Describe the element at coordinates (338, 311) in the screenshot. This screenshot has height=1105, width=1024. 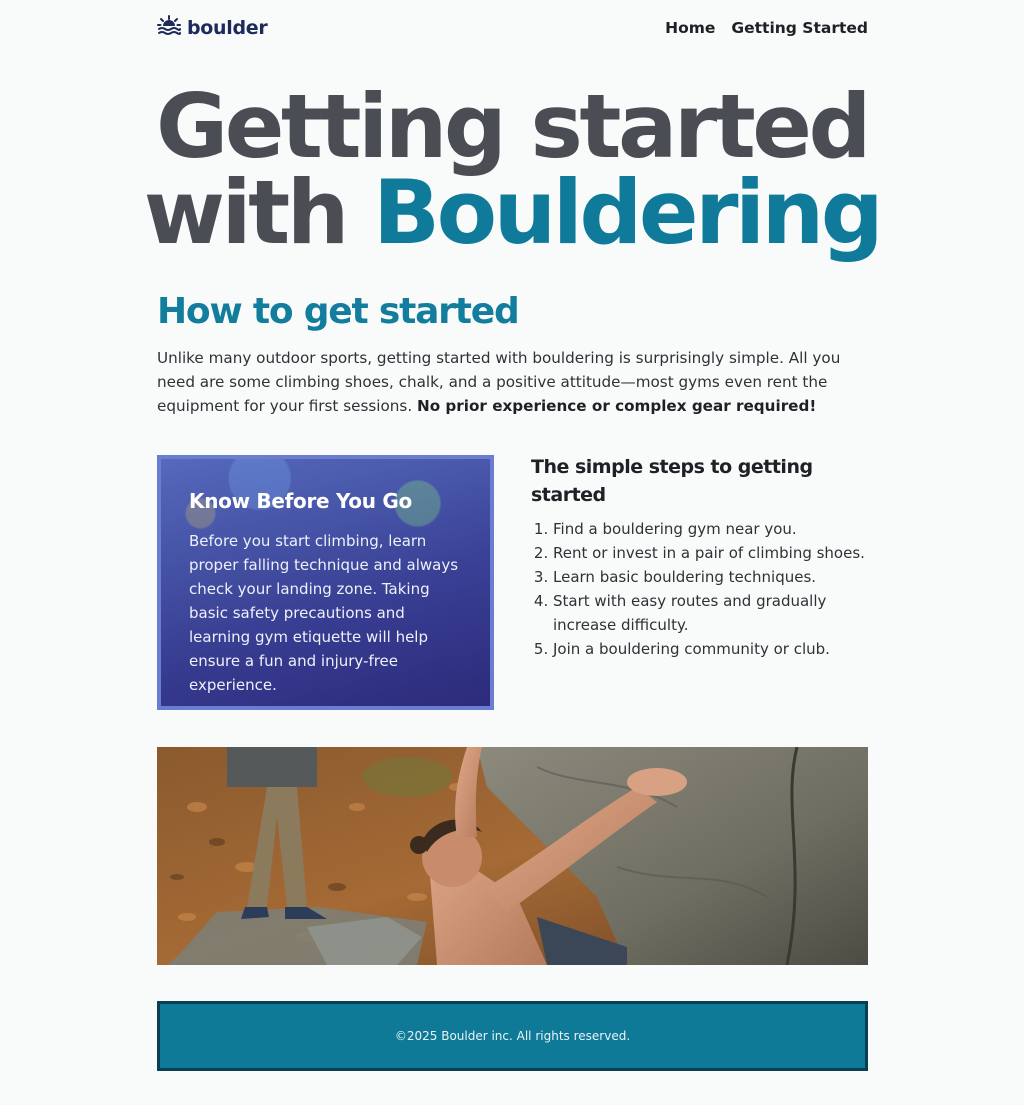
I see `section-heading: How to get started` at that location.